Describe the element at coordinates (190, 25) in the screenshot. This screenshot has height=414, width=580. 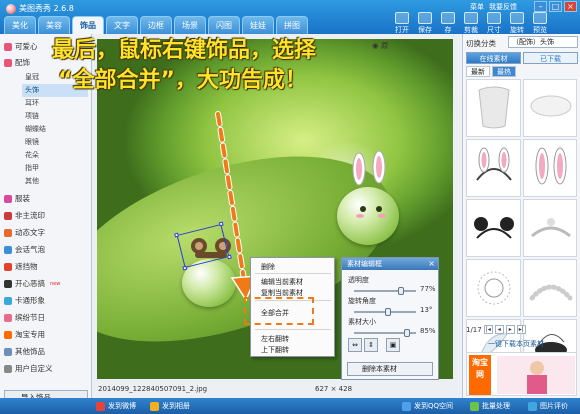
I see `tab-scenes: 场景` at that location.